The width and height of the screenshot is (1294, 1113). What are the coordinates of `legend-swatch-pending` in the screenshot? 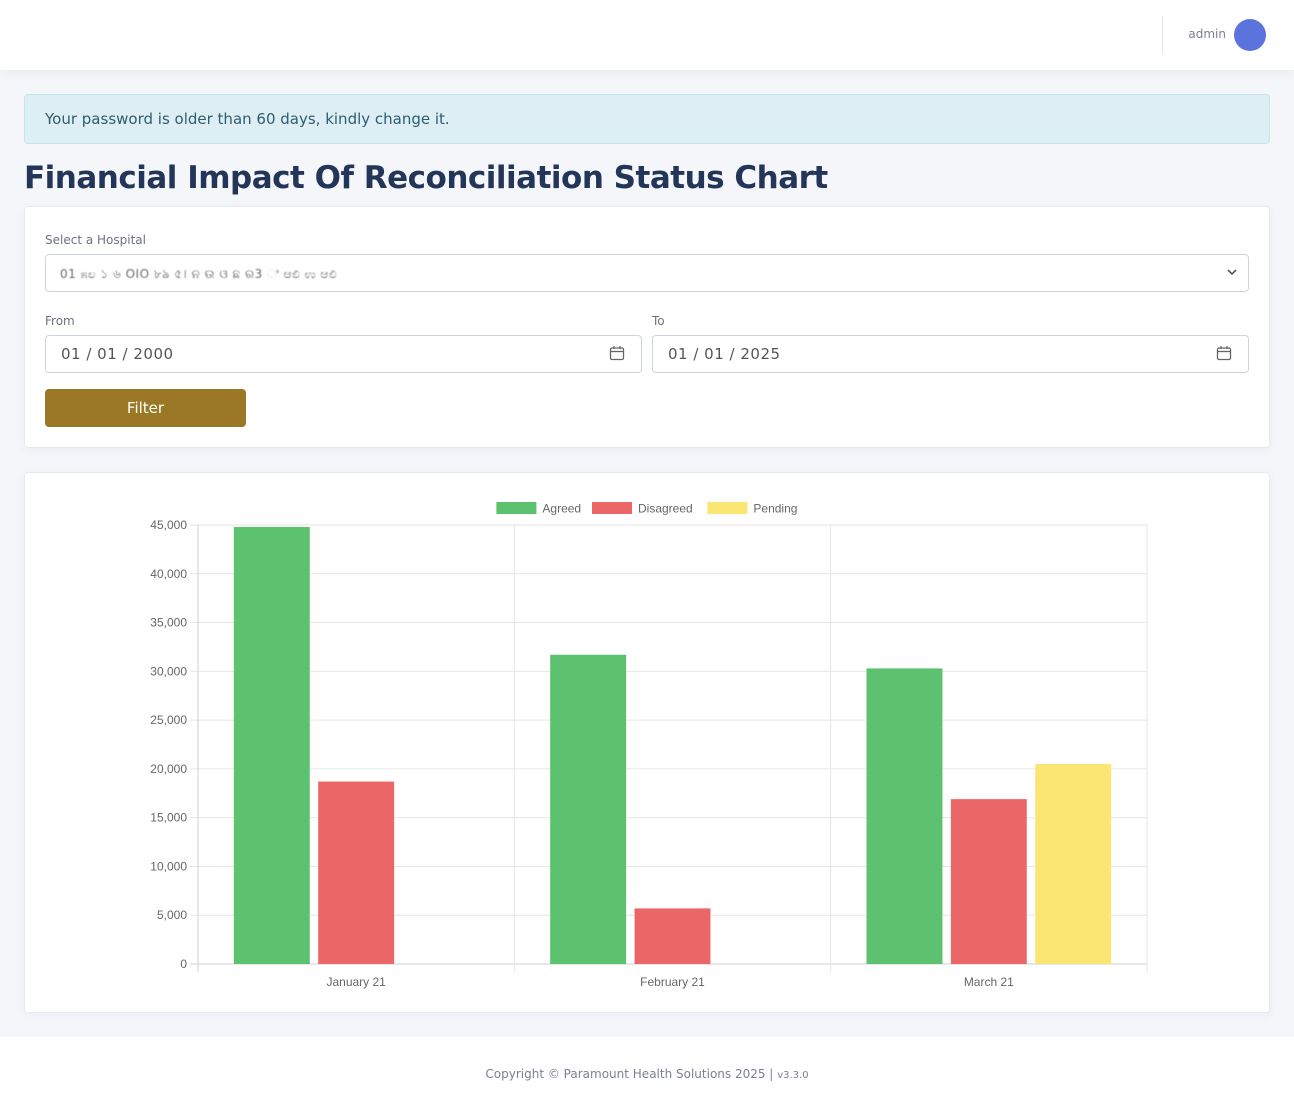 It's located at (727, 508).